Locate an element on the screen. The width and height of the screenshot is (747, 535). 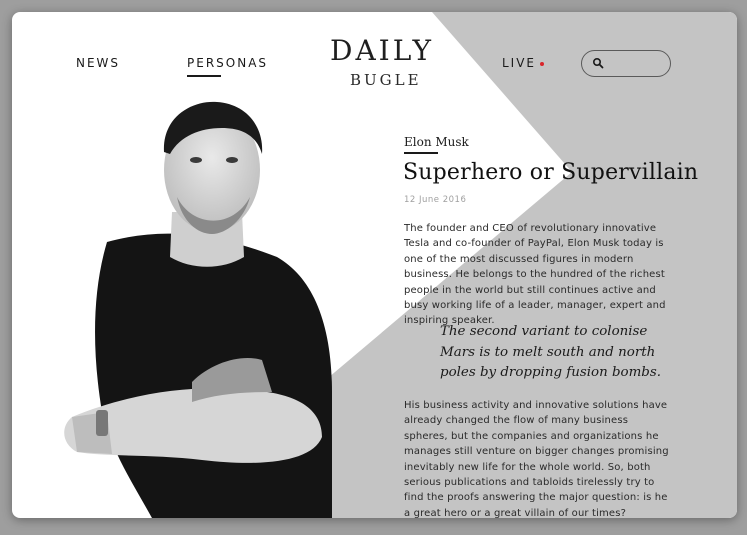
nav-live: LIVE is located at coordinates (523, 63).